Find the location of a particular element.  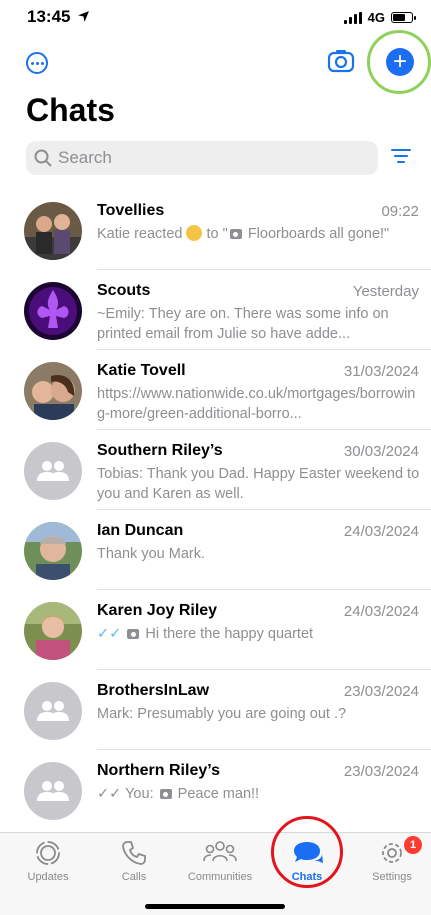

crying-emoji-icon is located at coordinates (194, 233).